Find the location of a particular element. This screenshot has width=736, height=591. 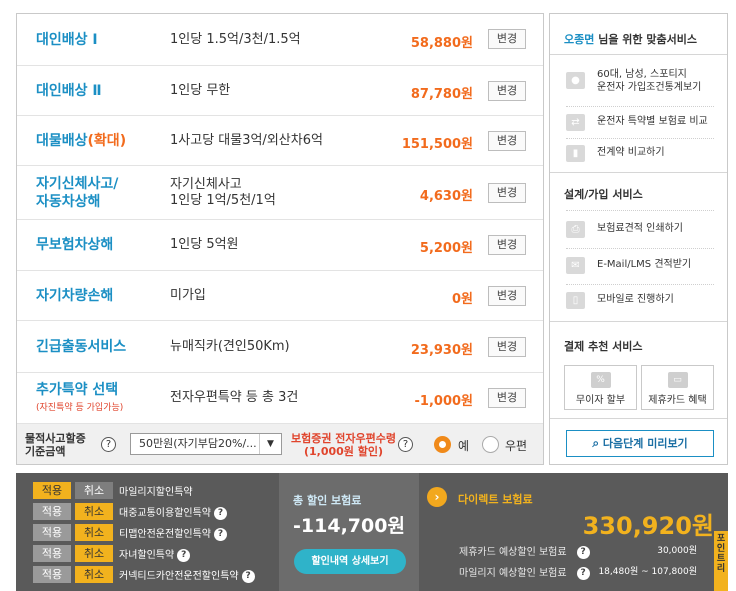

coverage-name: 대물배상(확대) is located at coordinates (81, 141).